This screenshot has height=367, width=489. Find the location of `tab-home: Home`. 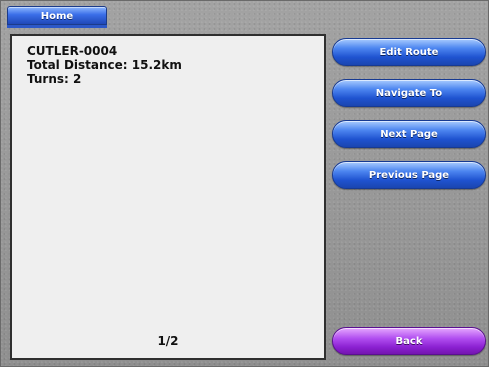

tab-home: Home is located at coordinates (57, 15).